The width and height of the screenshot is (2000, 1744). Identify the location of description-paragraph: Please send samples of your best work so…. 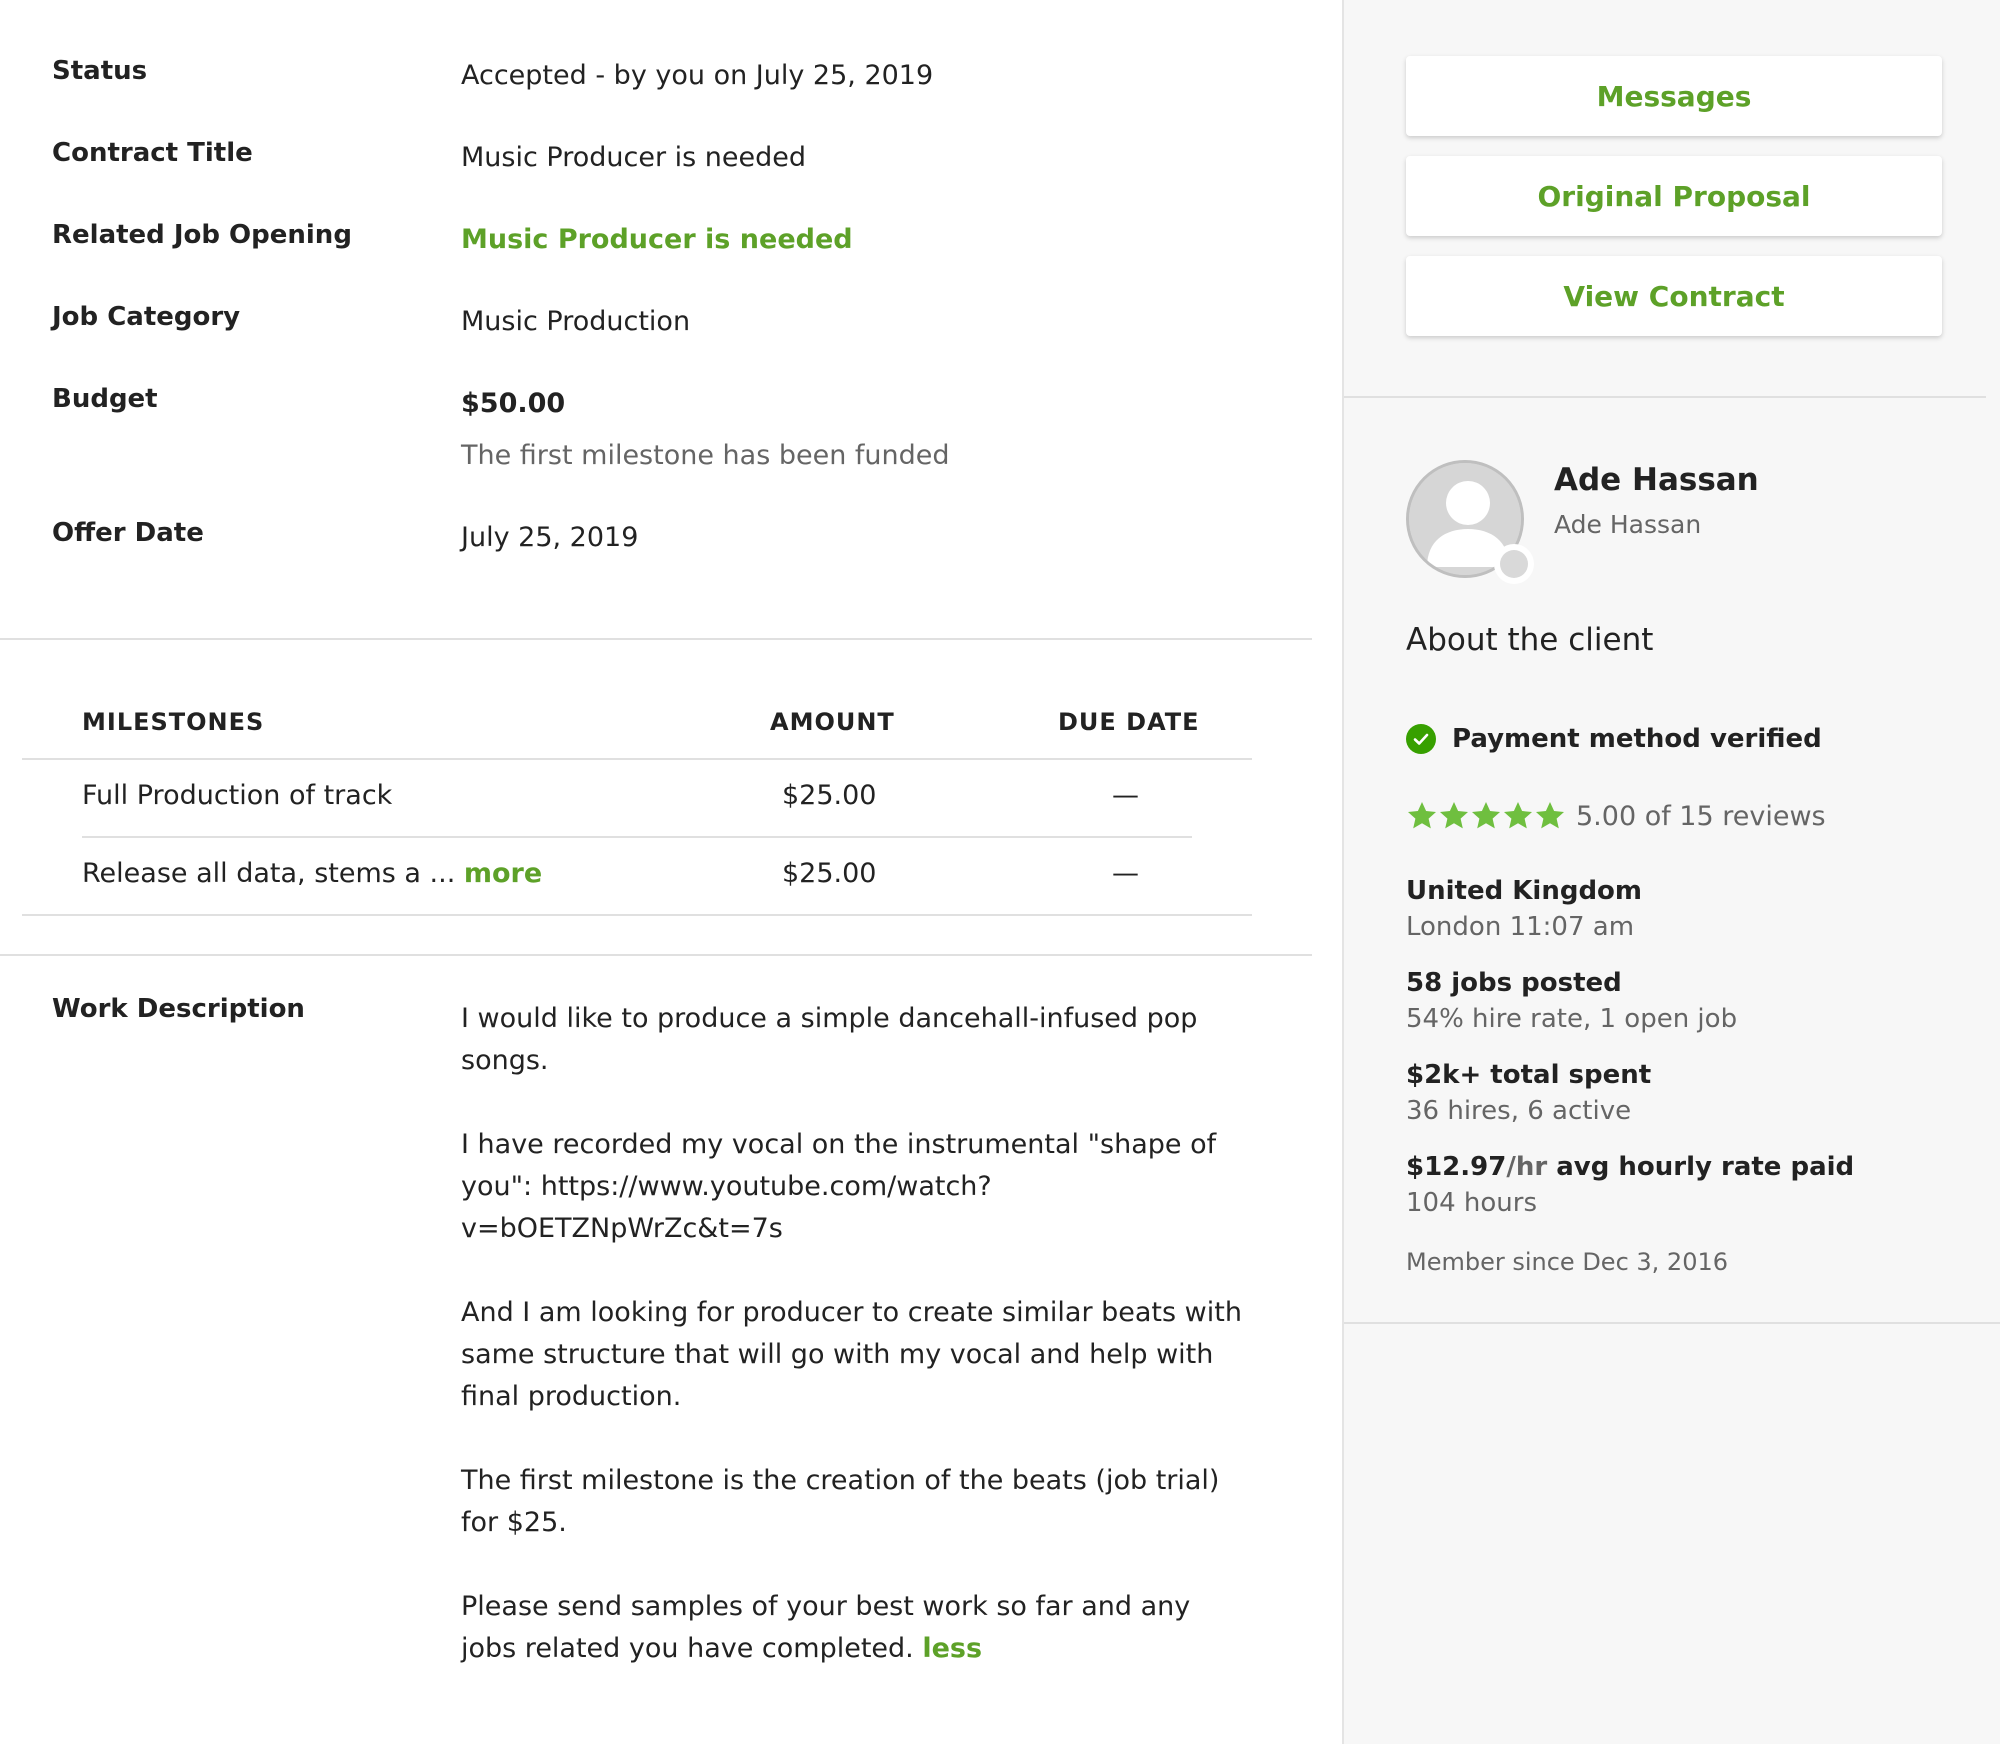
(826, 1627).